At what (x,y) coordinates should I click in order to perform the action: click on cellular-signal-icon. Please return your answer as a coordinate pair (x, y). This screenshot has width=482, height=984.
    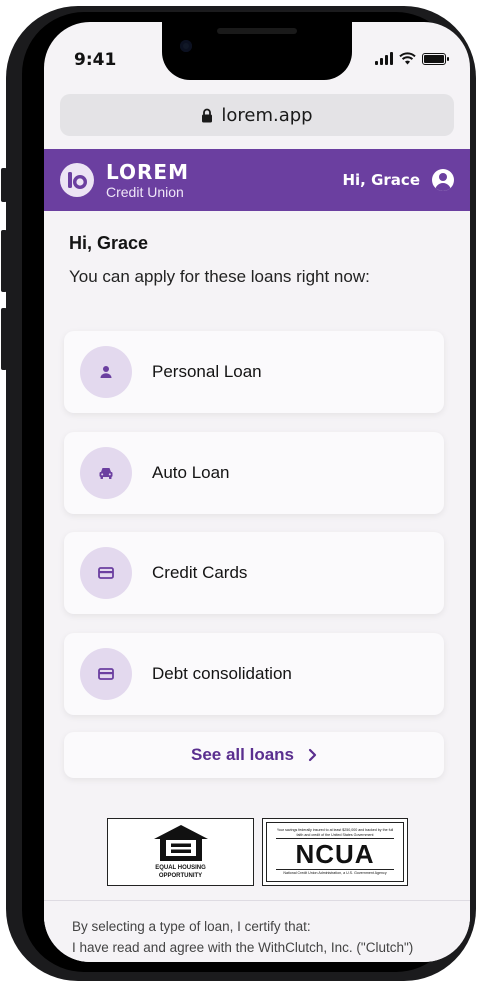
    Looking at the image, I should click on (384, 58).